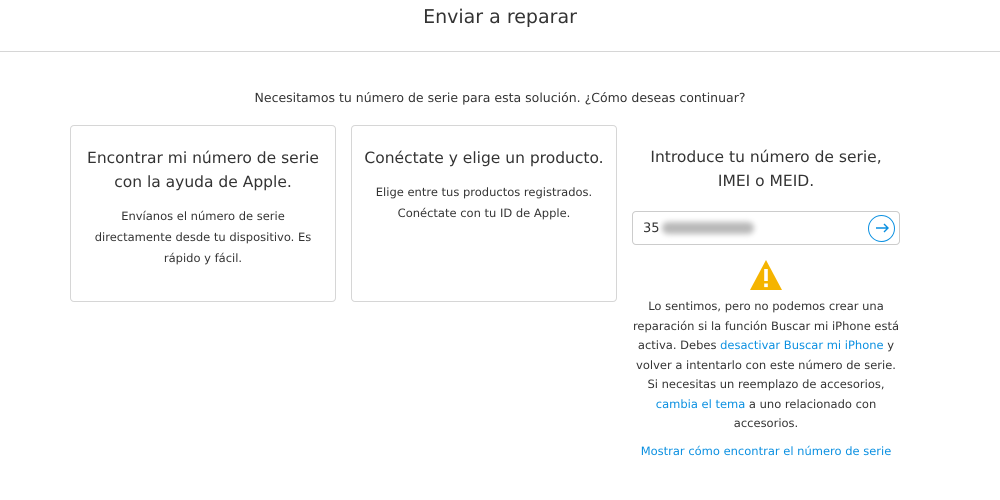 This screenshot has width=1000, height=500. What do you see at coordinates (203, 237) in the screenshot?
I see `card-description: Envíanos el número de serie directamente desde tu dispositivo. Es rápido y fácil.` at bounding box center [203, 237].